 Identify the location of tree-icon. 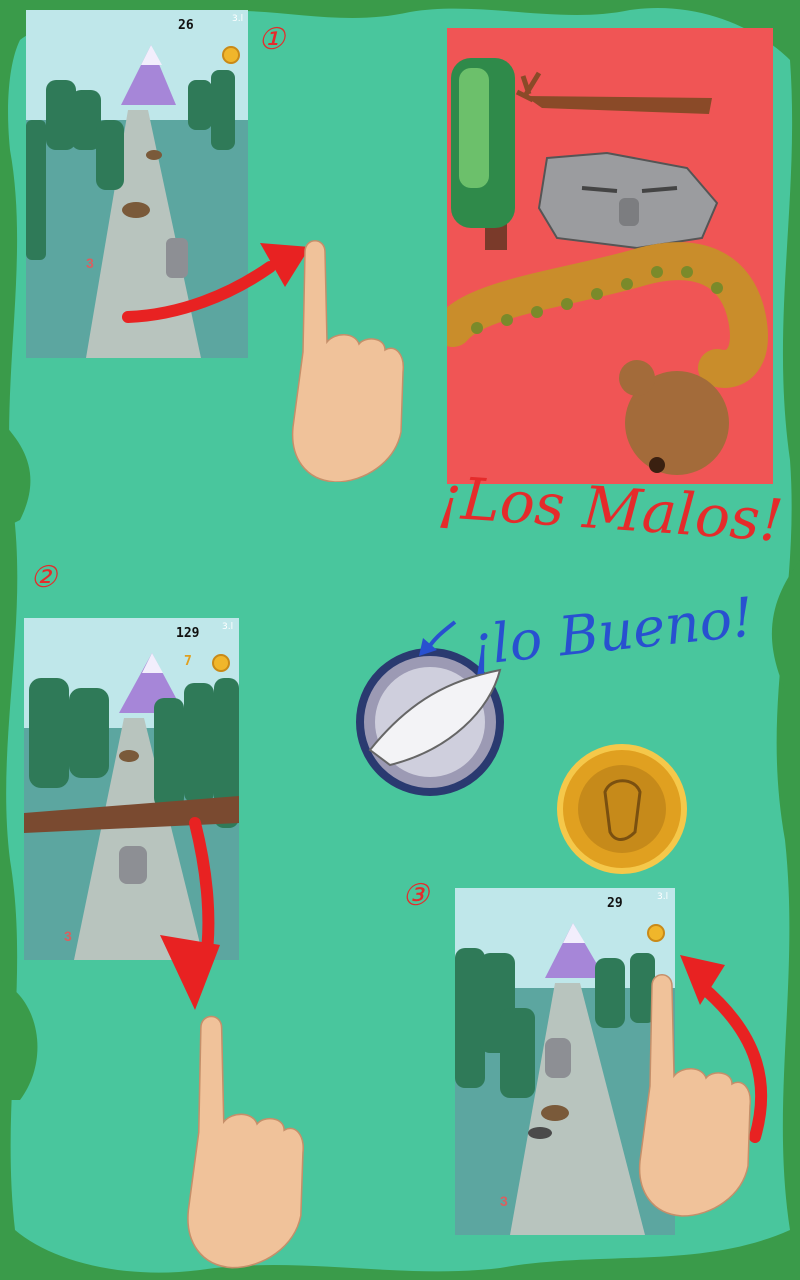
(483, 154).